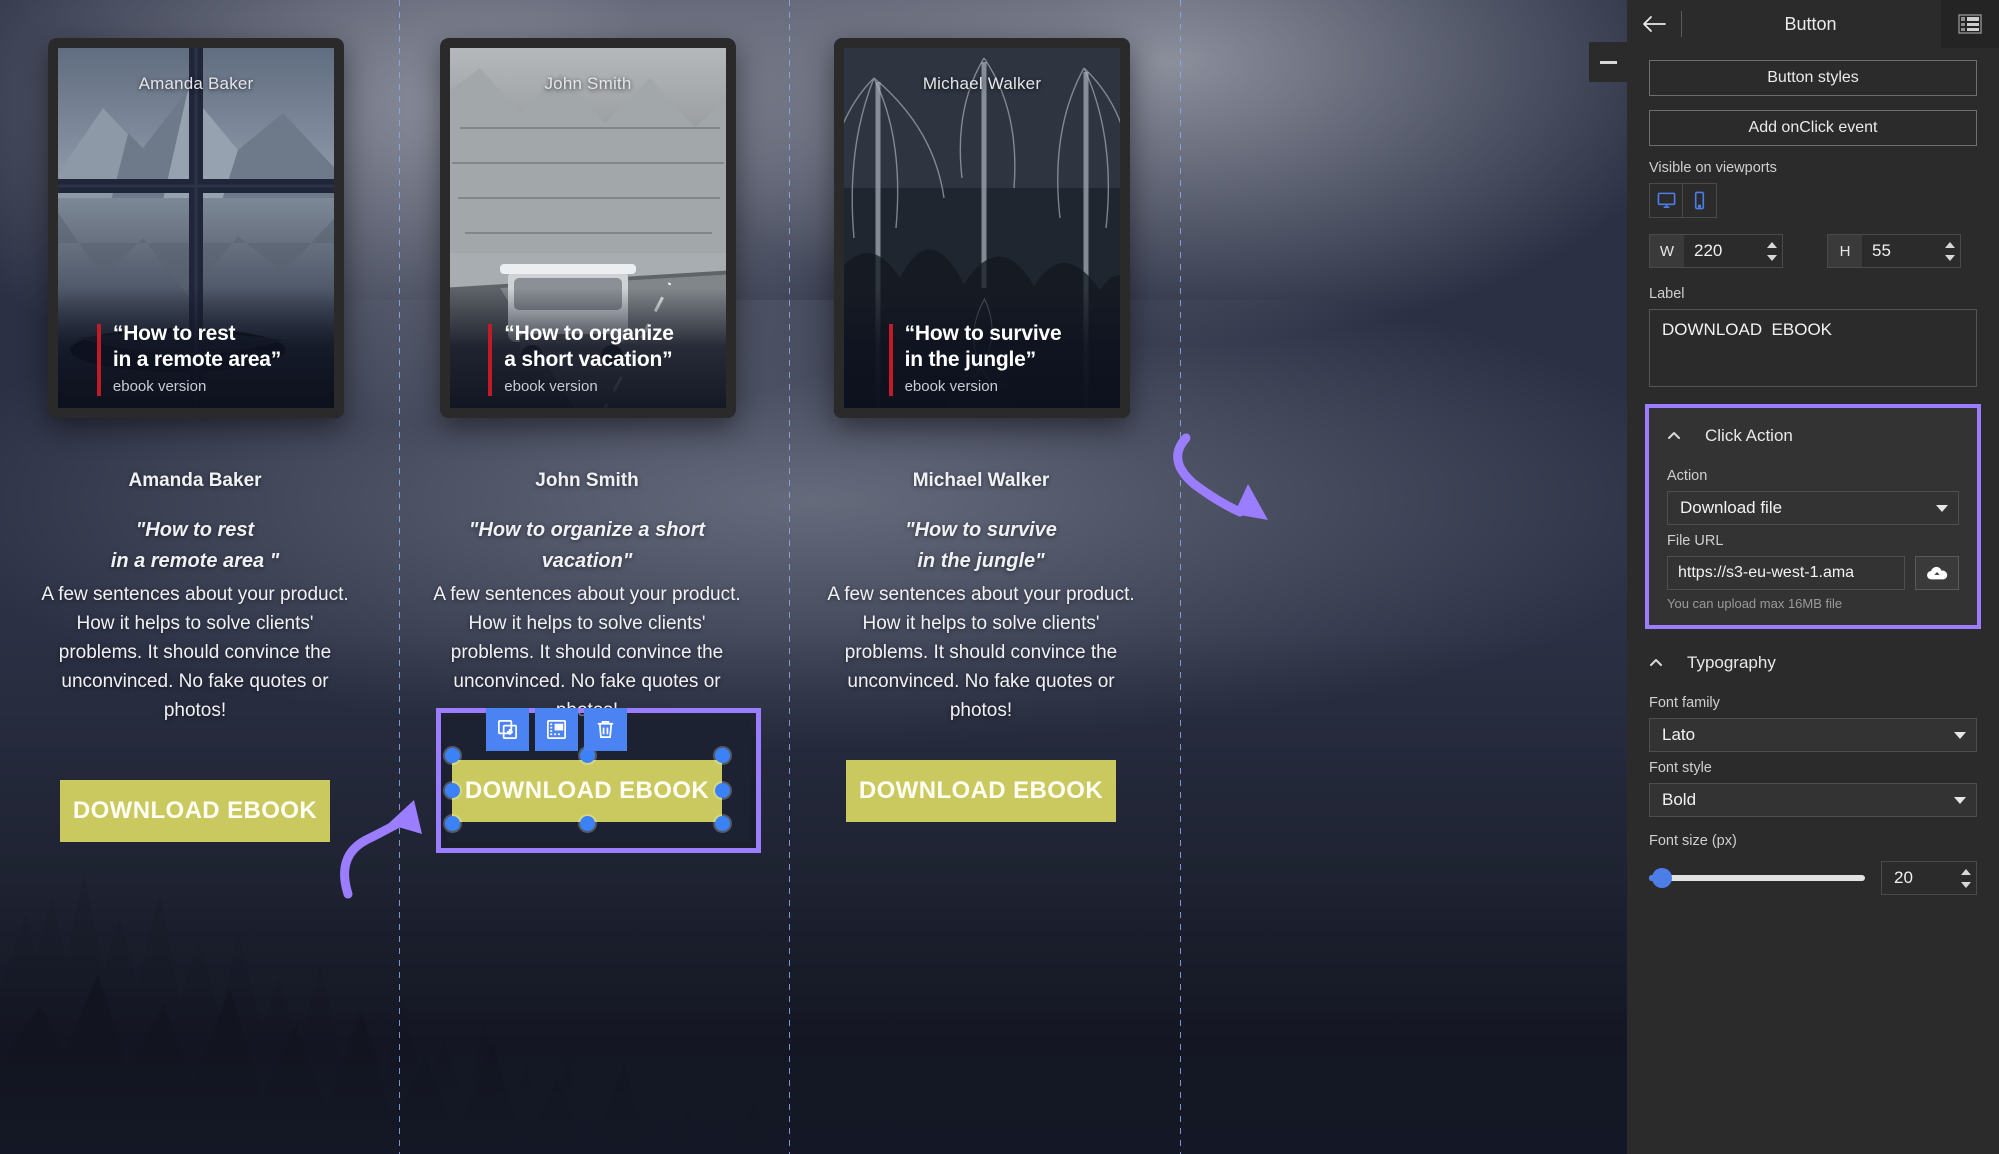  What do you see at coordinates (1845, 251) in the screenshot?
I see `height-label: H` at bounding box center [1845, 251].